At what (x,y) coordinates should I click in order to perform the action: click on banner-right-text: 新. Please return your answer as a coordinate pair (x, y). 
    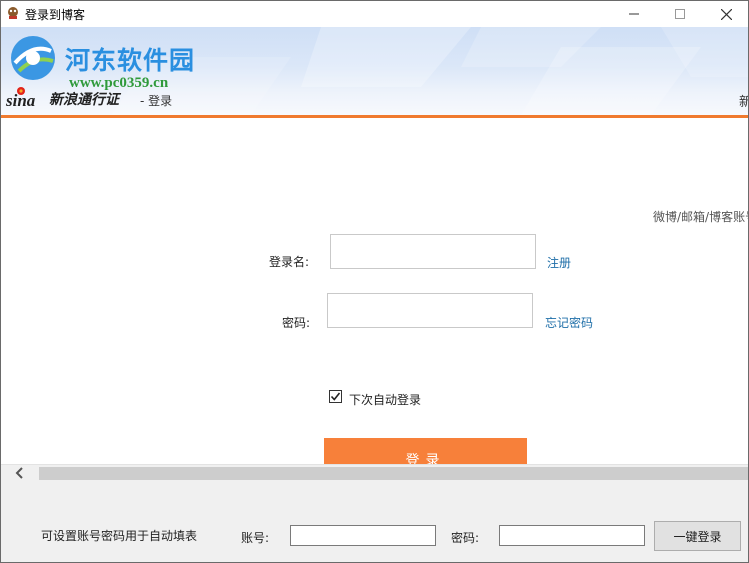
    Looking at the image, I should click on (743, 100).